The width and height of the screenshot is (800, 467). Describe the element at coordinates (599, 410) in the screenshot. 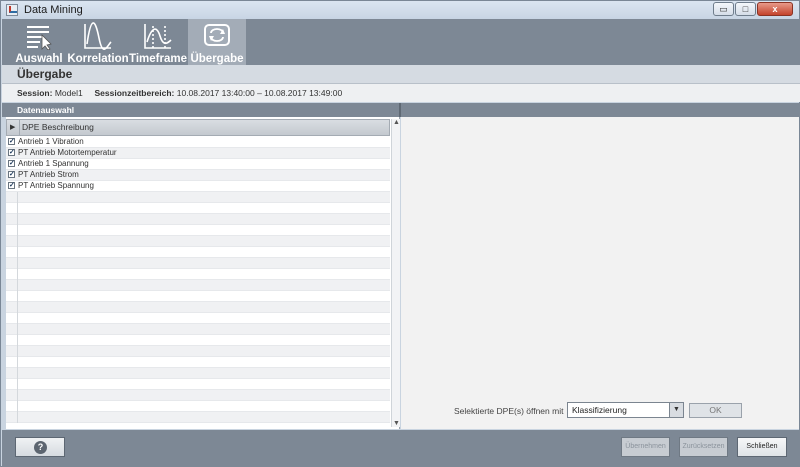

I see `open-with-selected-value: Klassifizierung` at that location.